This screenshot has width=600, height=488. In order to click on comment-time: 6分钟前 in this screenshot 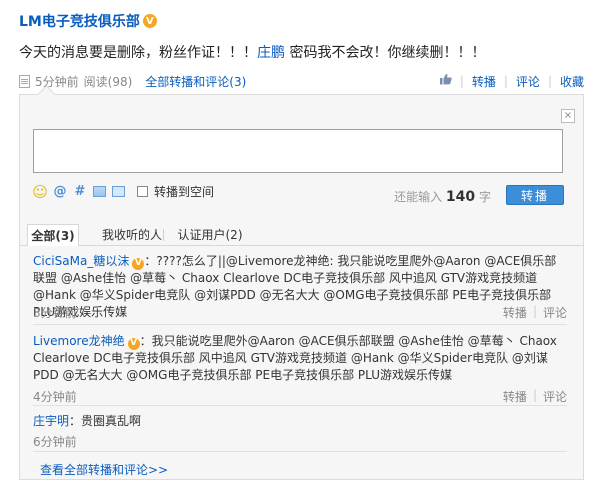, I will do `click(55, 442)`.